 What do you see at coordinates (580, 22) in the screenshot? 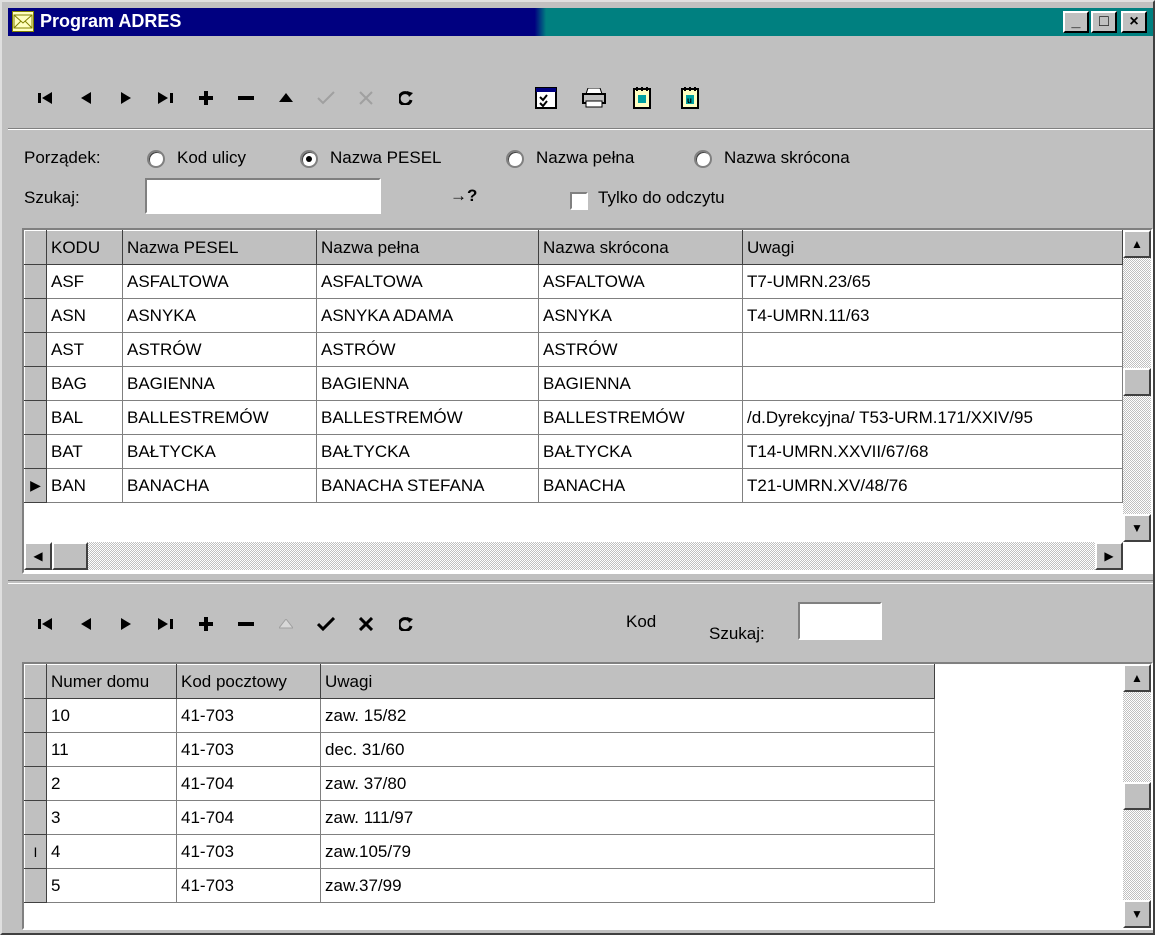
I see `title-bar: Program ADRES _ □ ×` at bounding box center [580, 22].